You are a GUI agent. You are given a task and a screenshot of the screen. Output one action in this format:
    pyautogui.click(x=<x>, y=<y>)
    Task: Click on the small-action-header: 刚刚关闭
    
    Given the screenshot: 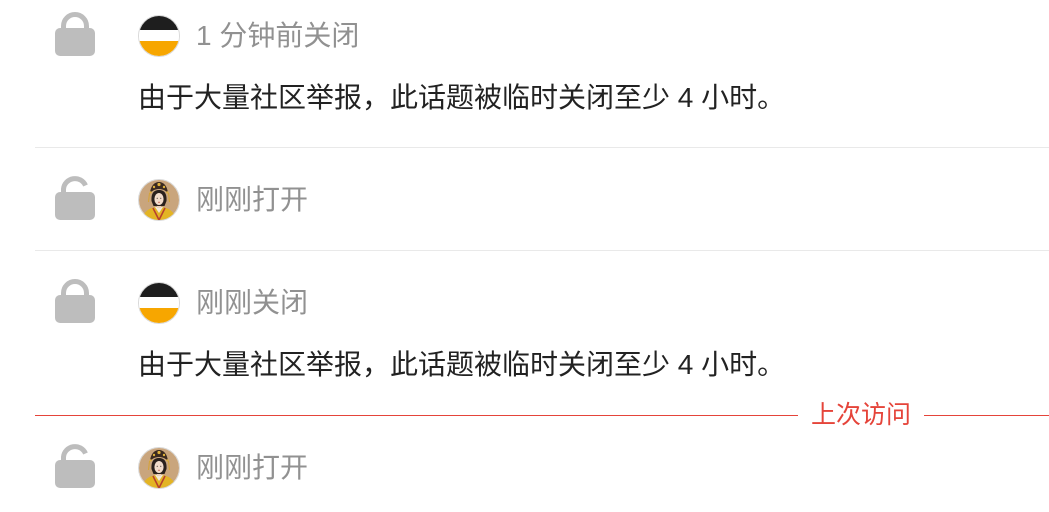 What is the action you would take?
    pyautogui.click(x=524, y=302)
    